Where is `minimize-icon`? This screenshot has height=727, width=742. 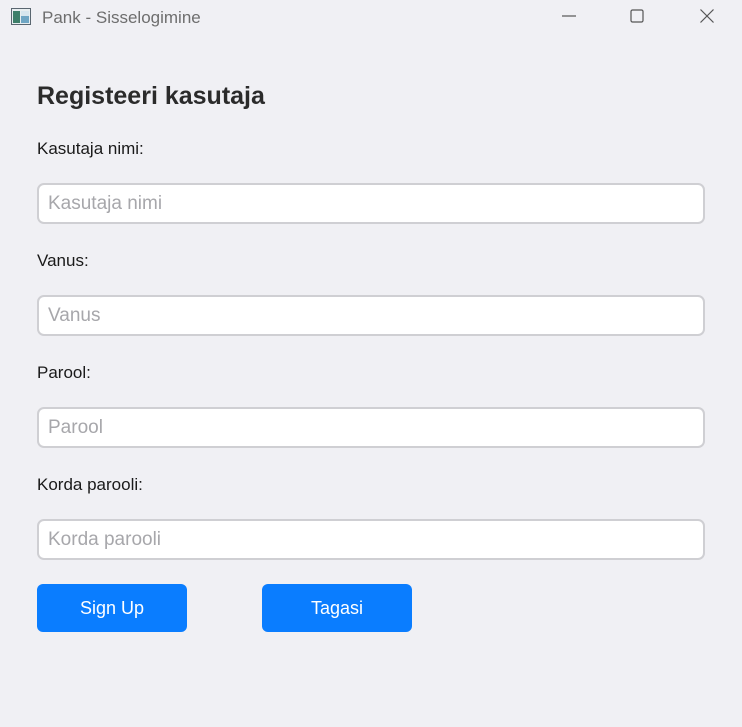
minimize-icon is located at coordinates (569, 18).